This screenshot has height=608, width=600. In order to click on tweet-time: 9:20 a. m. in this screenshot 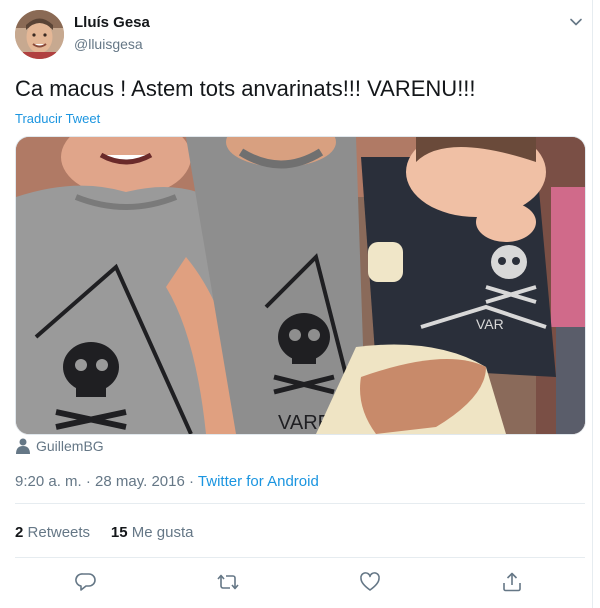, I will do `click(48, 481)`.